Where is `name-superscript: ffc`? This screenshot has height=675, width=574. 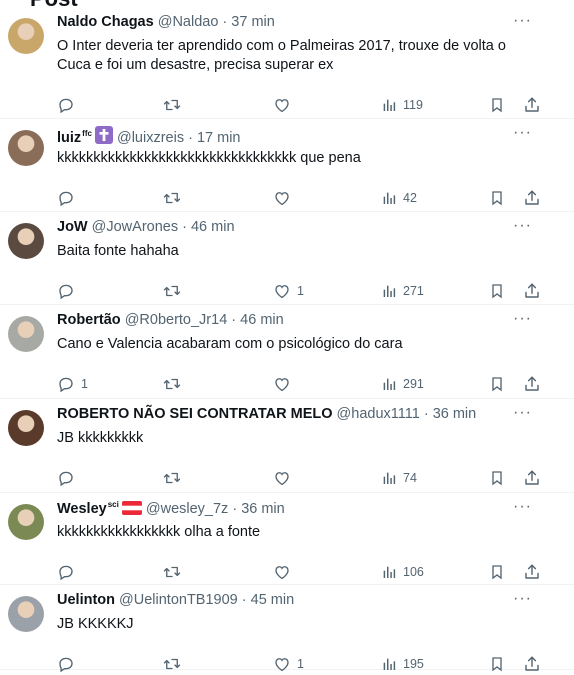
name-superscript: ffc is located at coordinates (87, 134).